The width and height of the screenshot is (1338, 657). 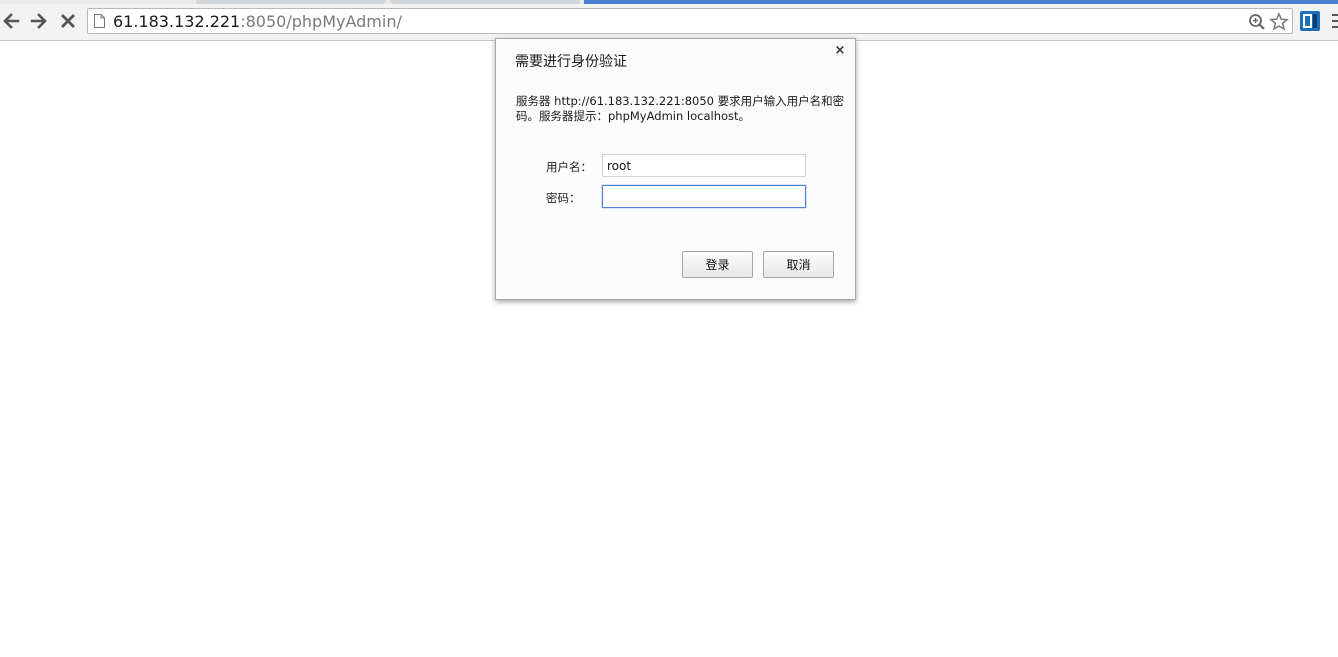 I want to click on menu-icon, so click(x=1335, y=22).